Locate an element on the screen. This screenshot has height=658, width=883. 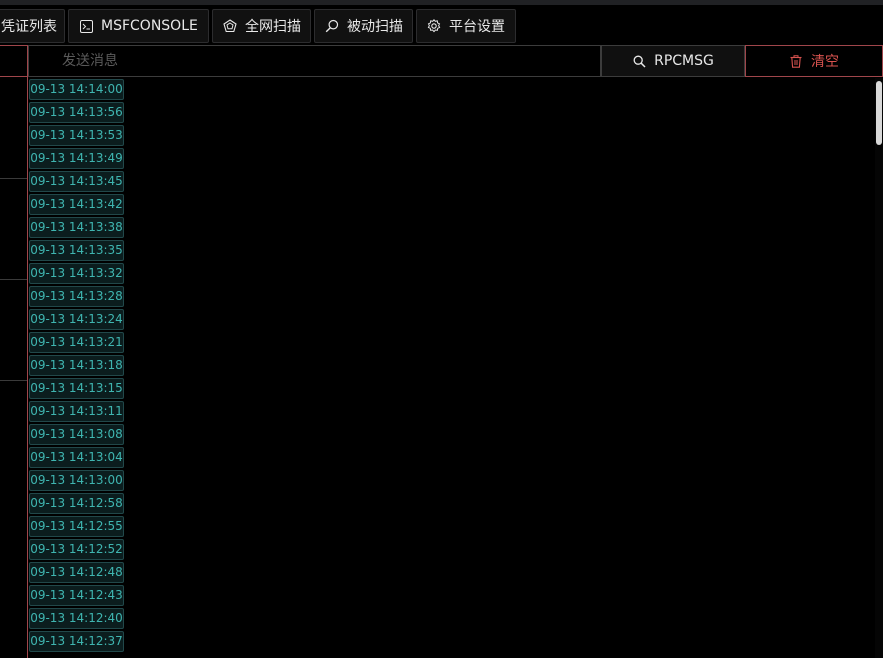
rpcmsg-button: RPCMSG is located at coordinates (673, 61).